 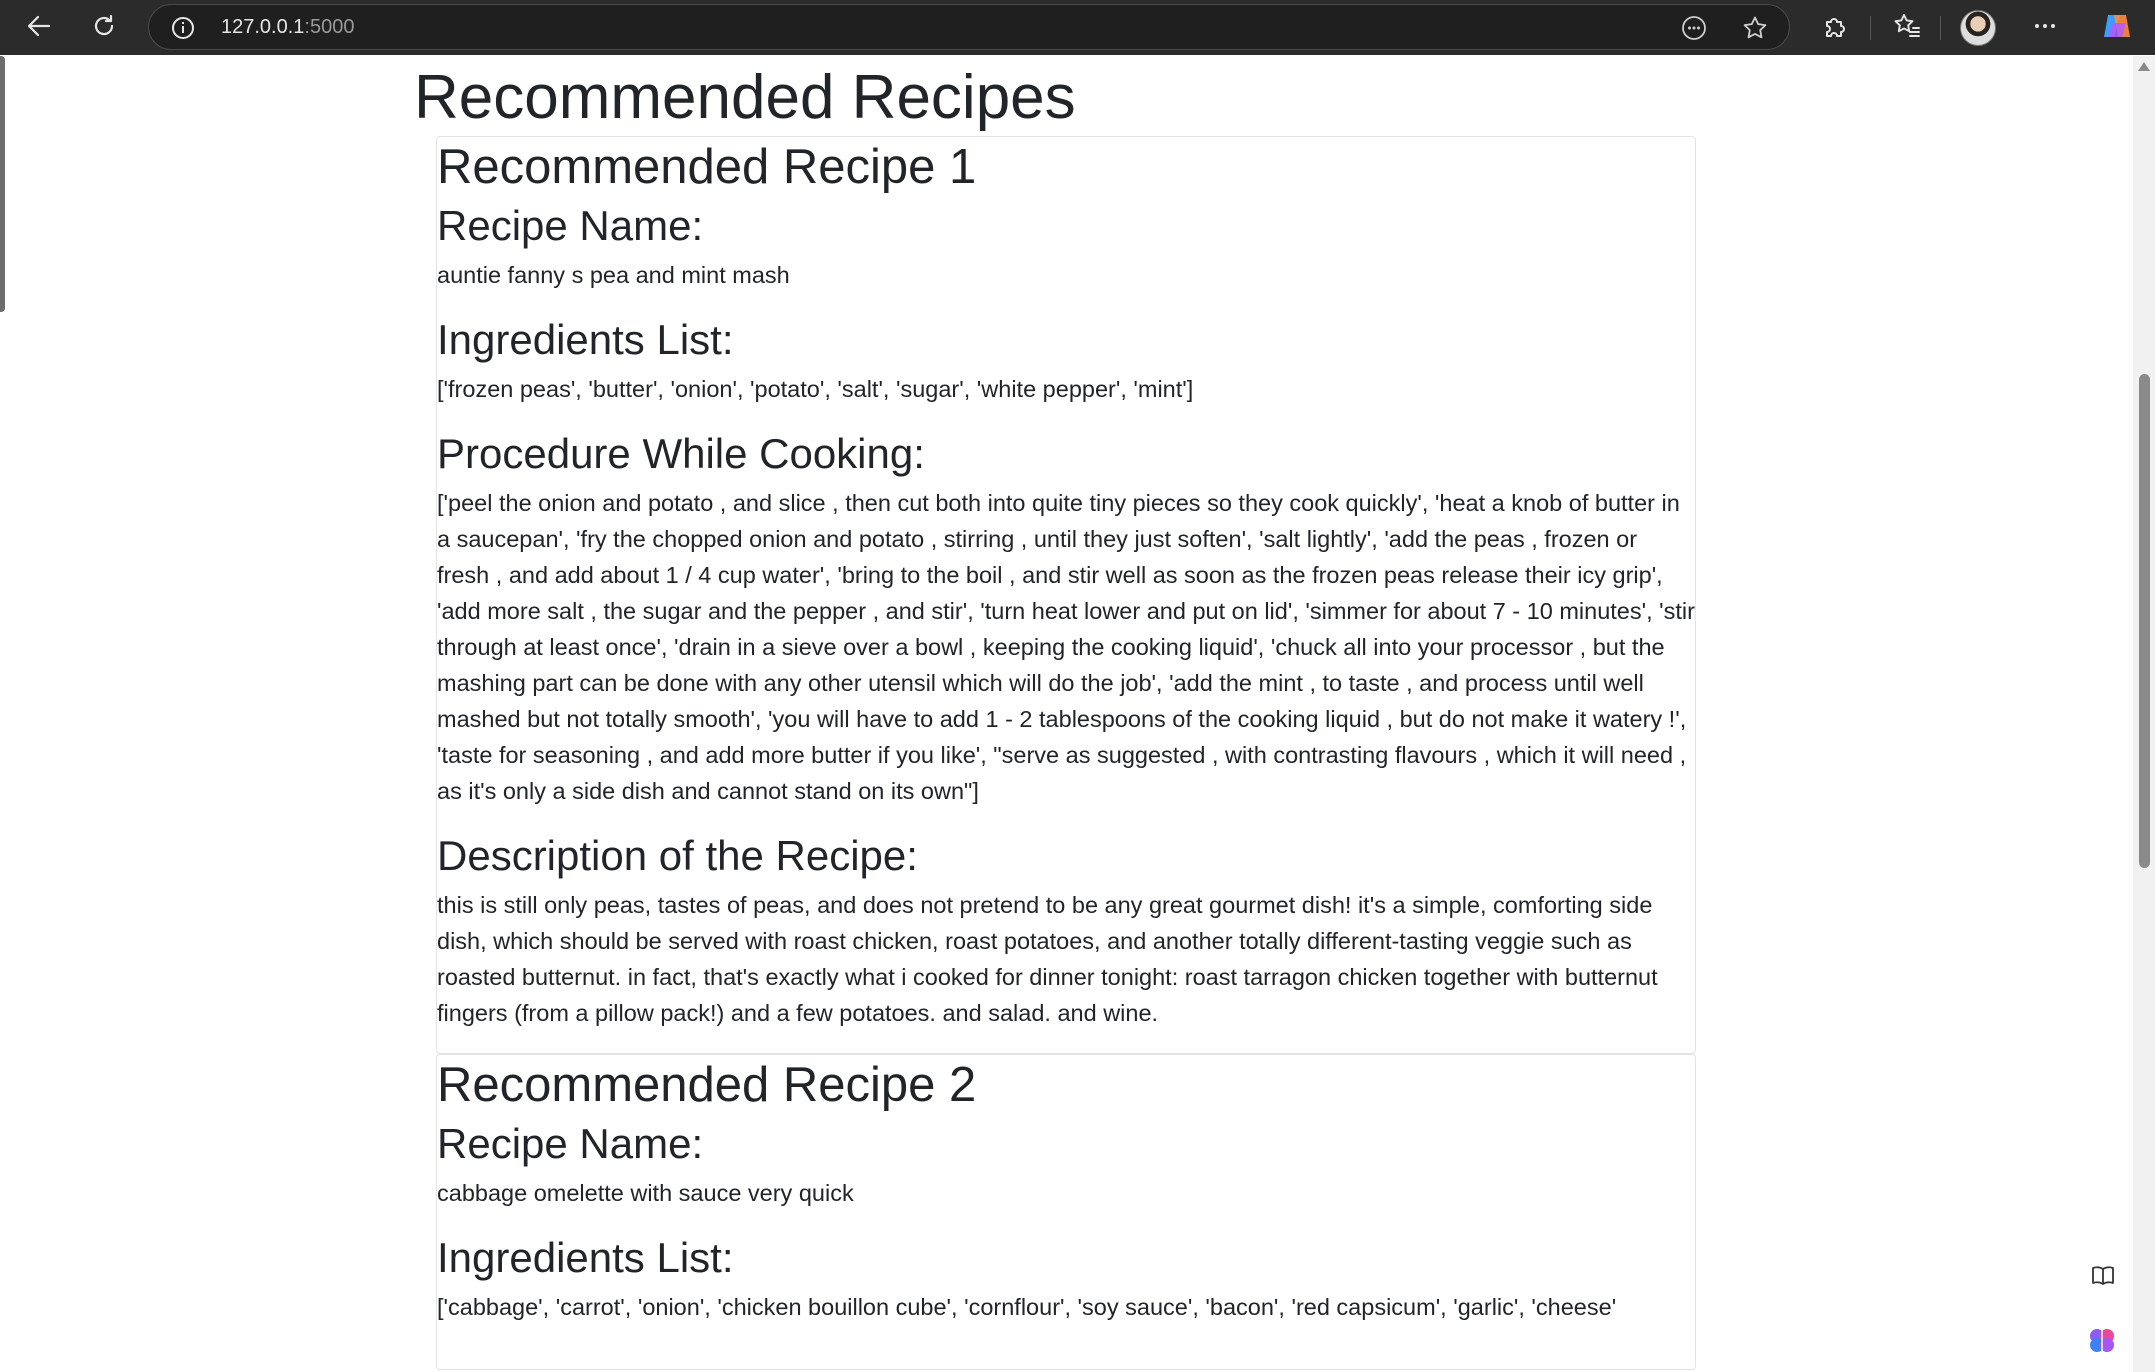 I want to click on side-panel-handle, so click(x=2, y=184).